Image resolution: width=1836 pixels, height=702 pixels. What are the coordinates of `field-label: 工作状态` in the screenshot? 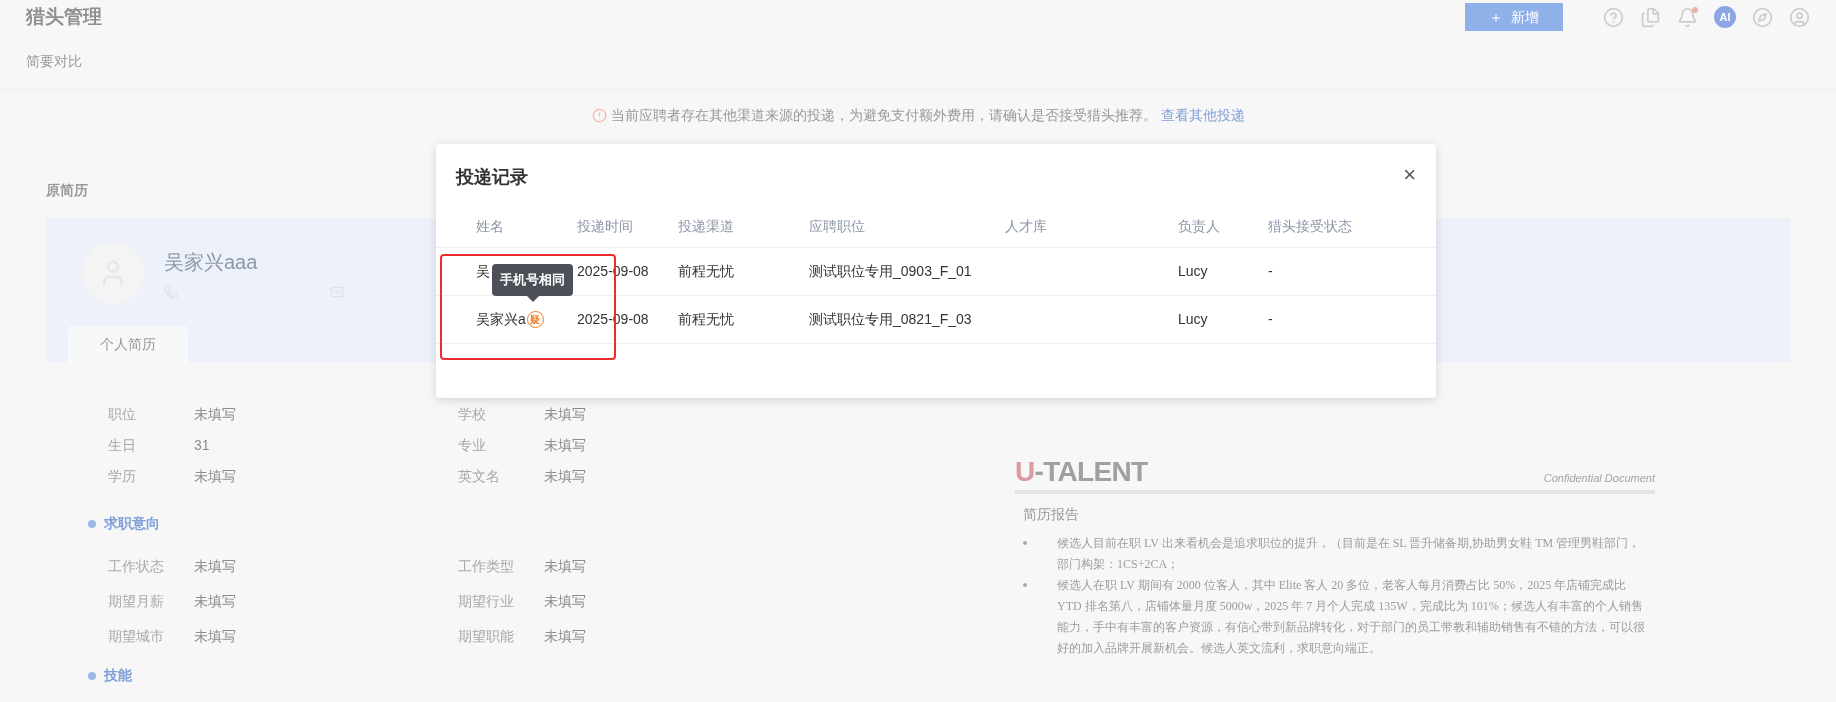 It's located at (136, 566).